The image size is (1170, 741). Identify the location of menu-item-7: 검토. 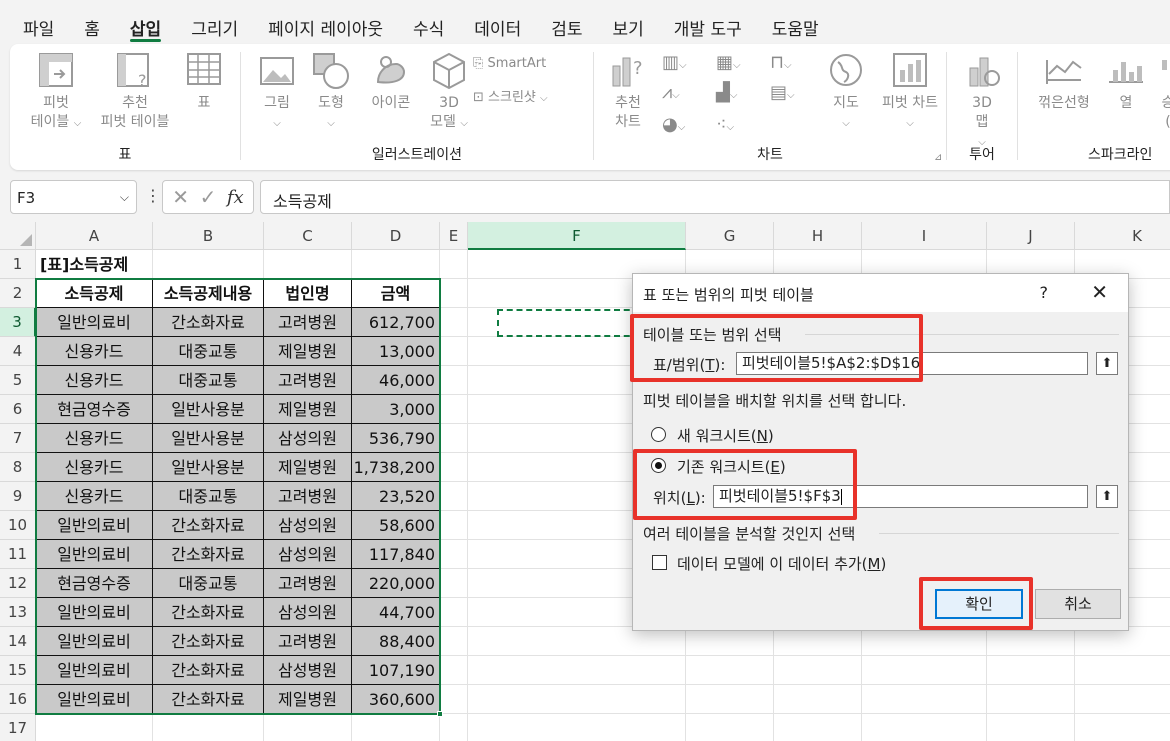
(566, 24).